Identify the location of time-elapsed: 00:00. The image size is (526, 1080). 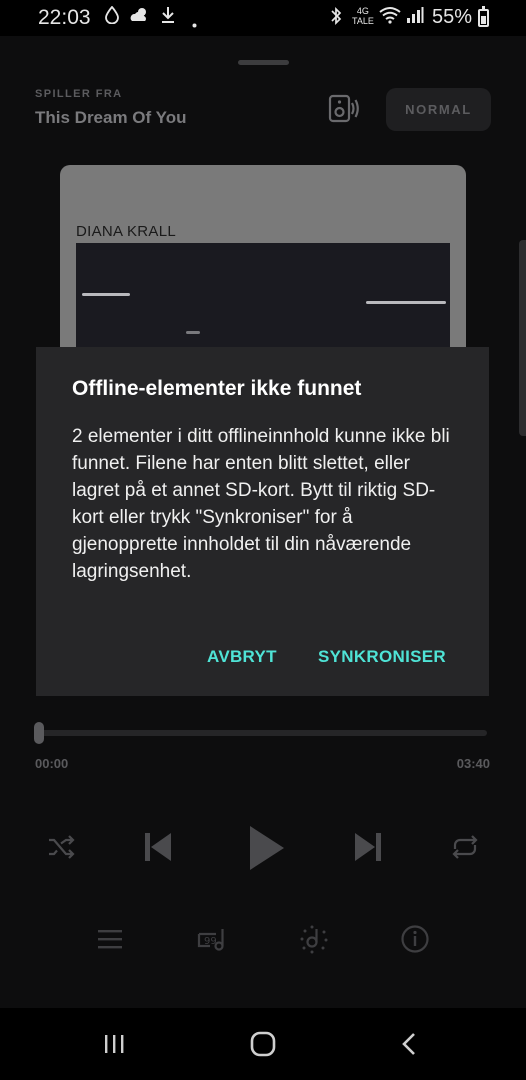
(52, 763).